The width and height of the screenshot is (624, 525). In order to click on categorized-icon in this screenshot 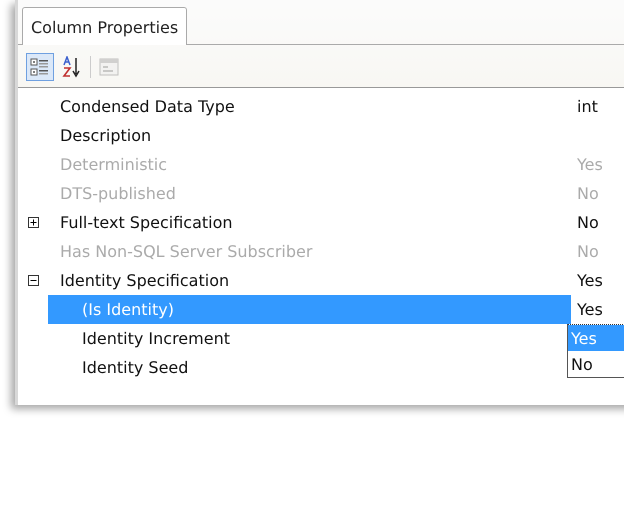, I will do `click(40, 67)`.